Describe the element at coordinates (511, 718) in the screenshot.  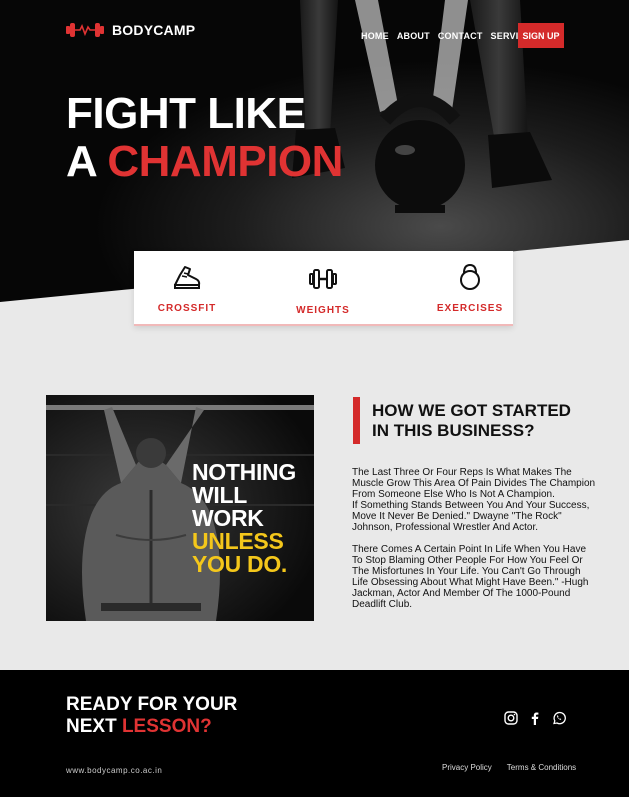
I see `instagram-icon` at that location.